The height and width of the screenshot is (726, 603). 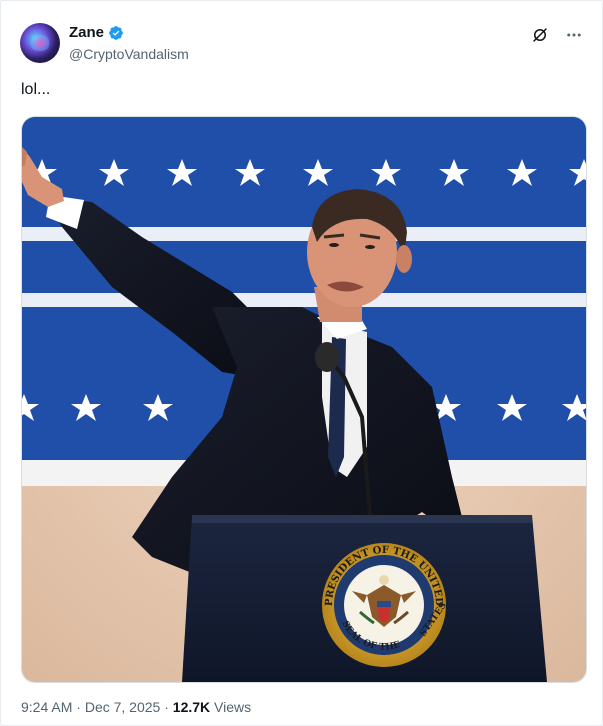 What do you see at coordinates (574, 35) in the screenshot?
I see `more-icon` at bounding box center [574, 35].